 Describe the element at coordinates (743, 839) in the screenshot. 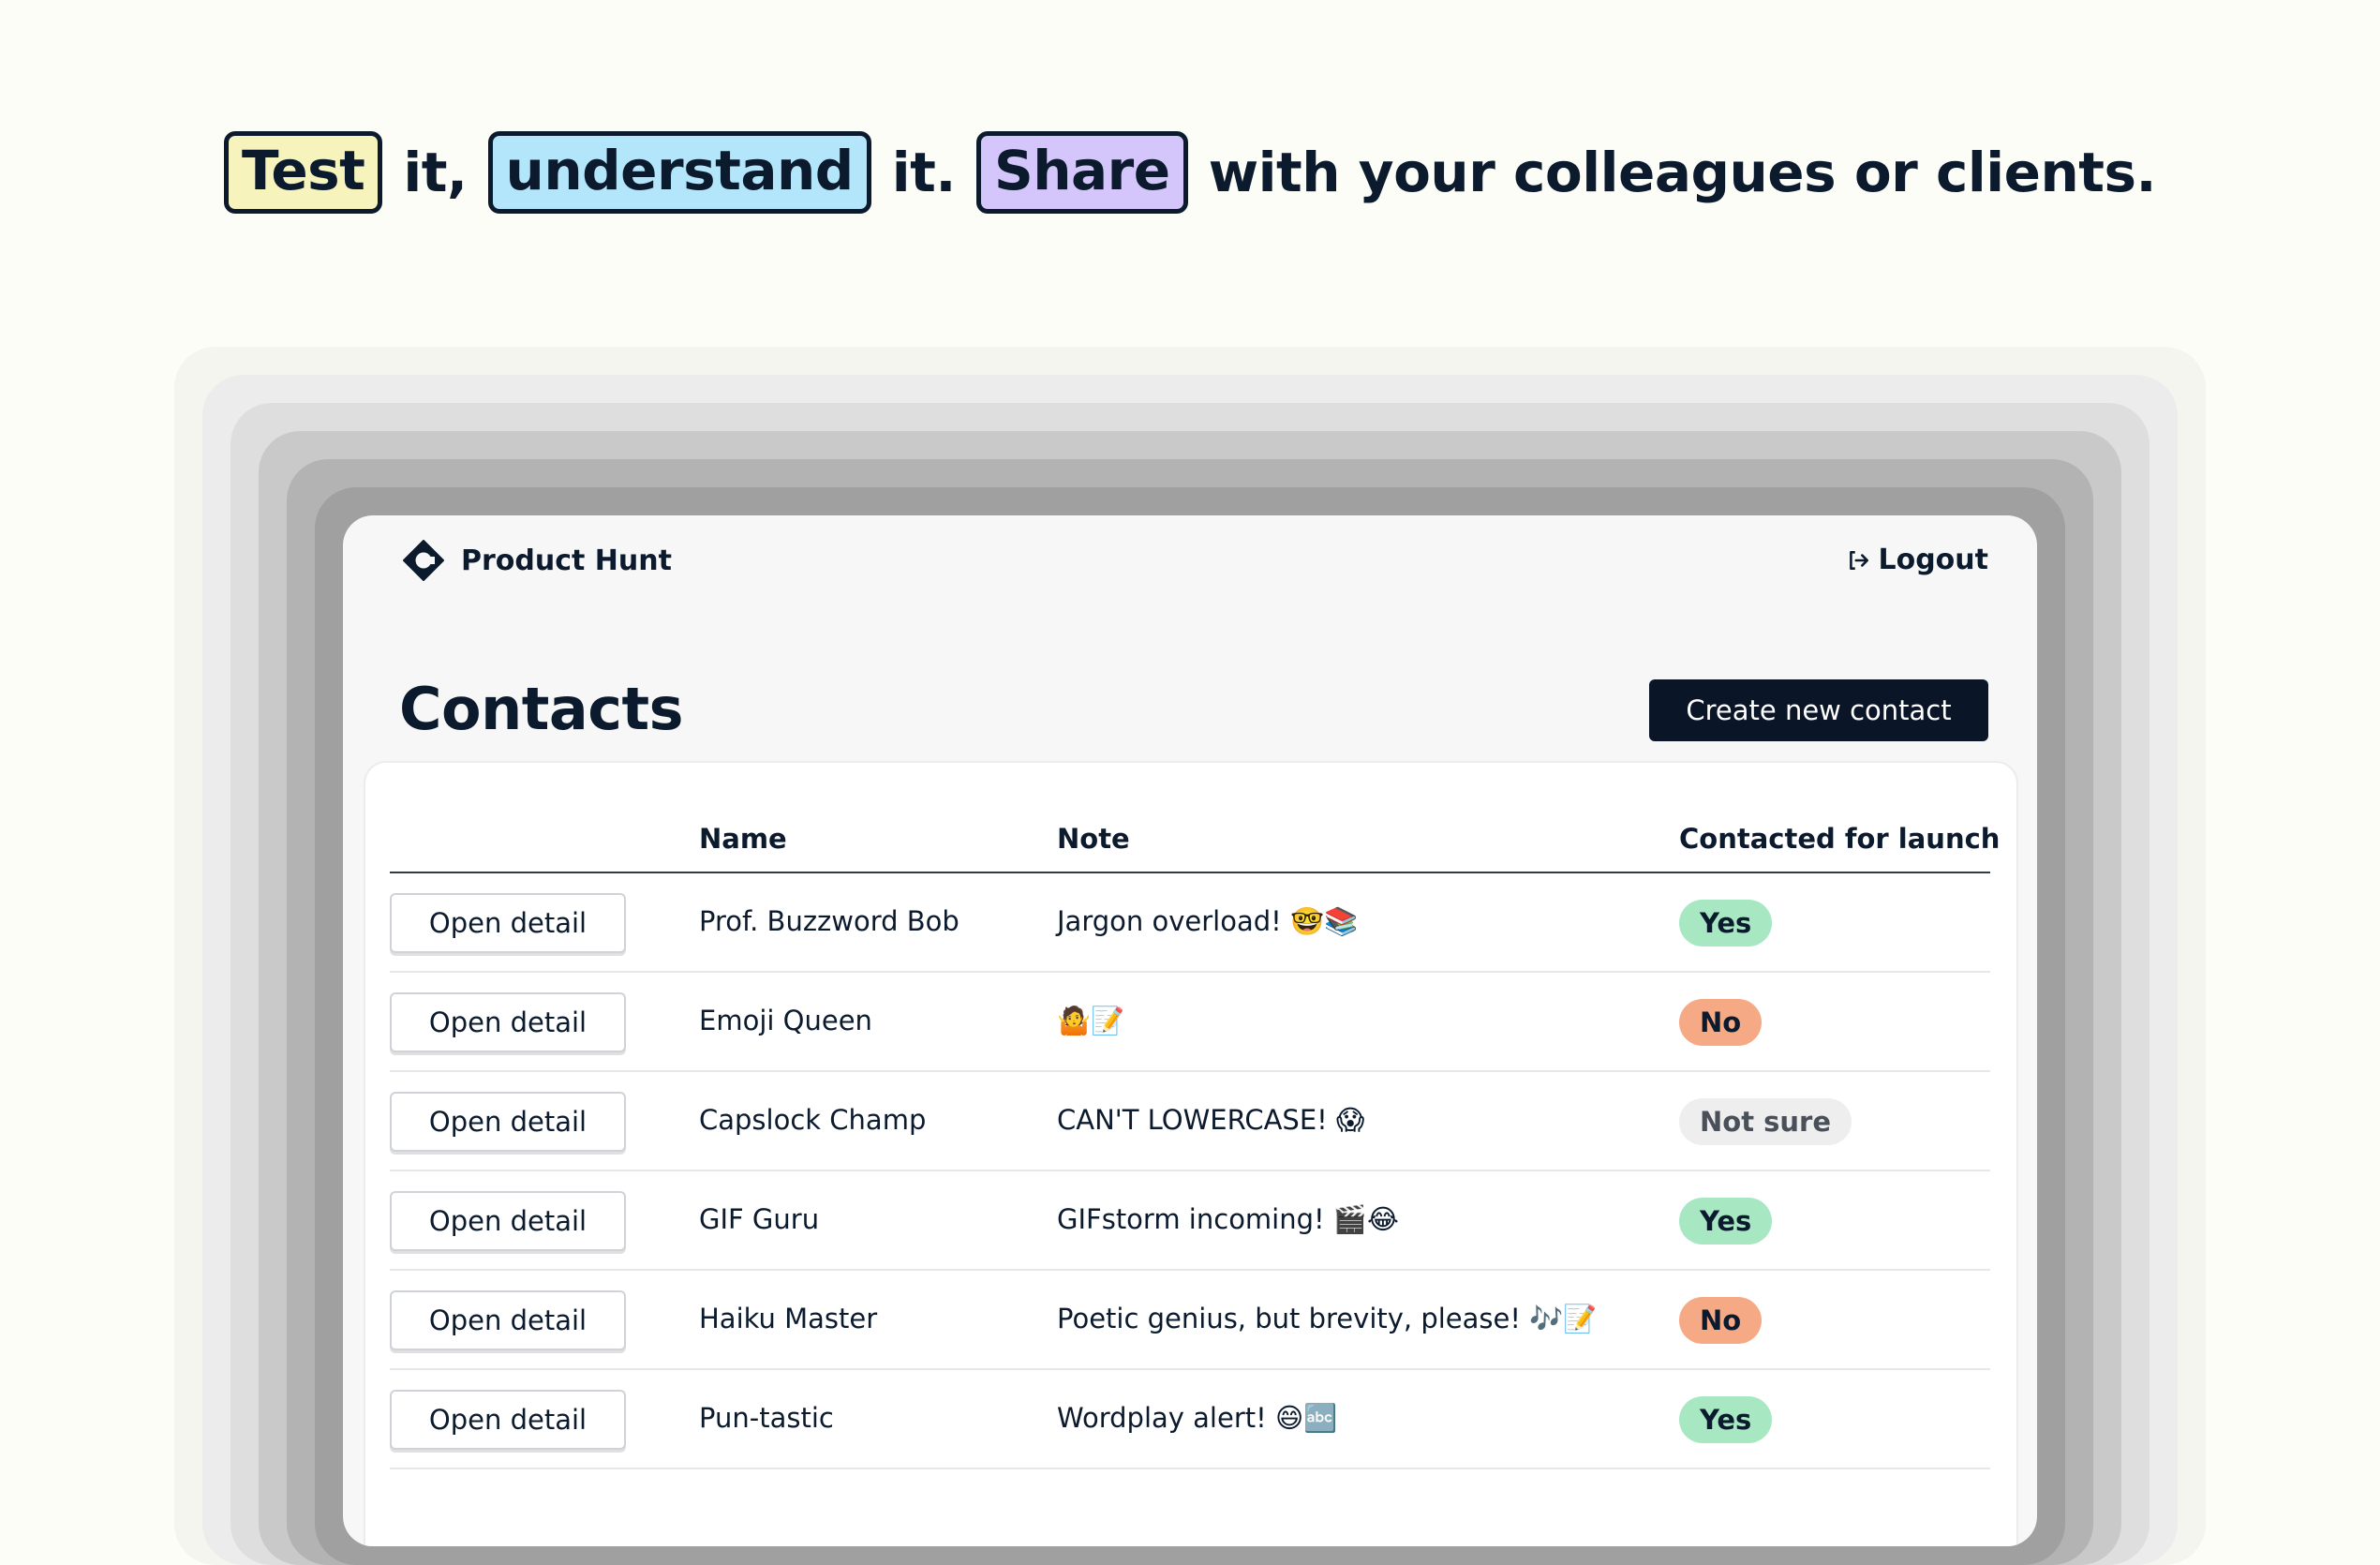

I see `column-header-name: Name` at that location.